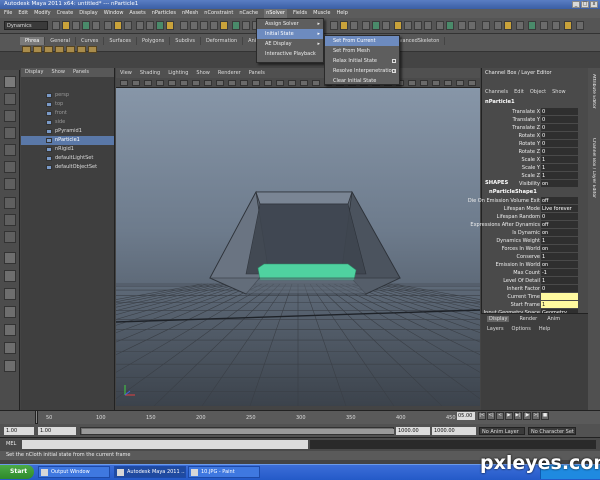  I want to click on outliner-menu-panels: Panels, so click(81, 72).